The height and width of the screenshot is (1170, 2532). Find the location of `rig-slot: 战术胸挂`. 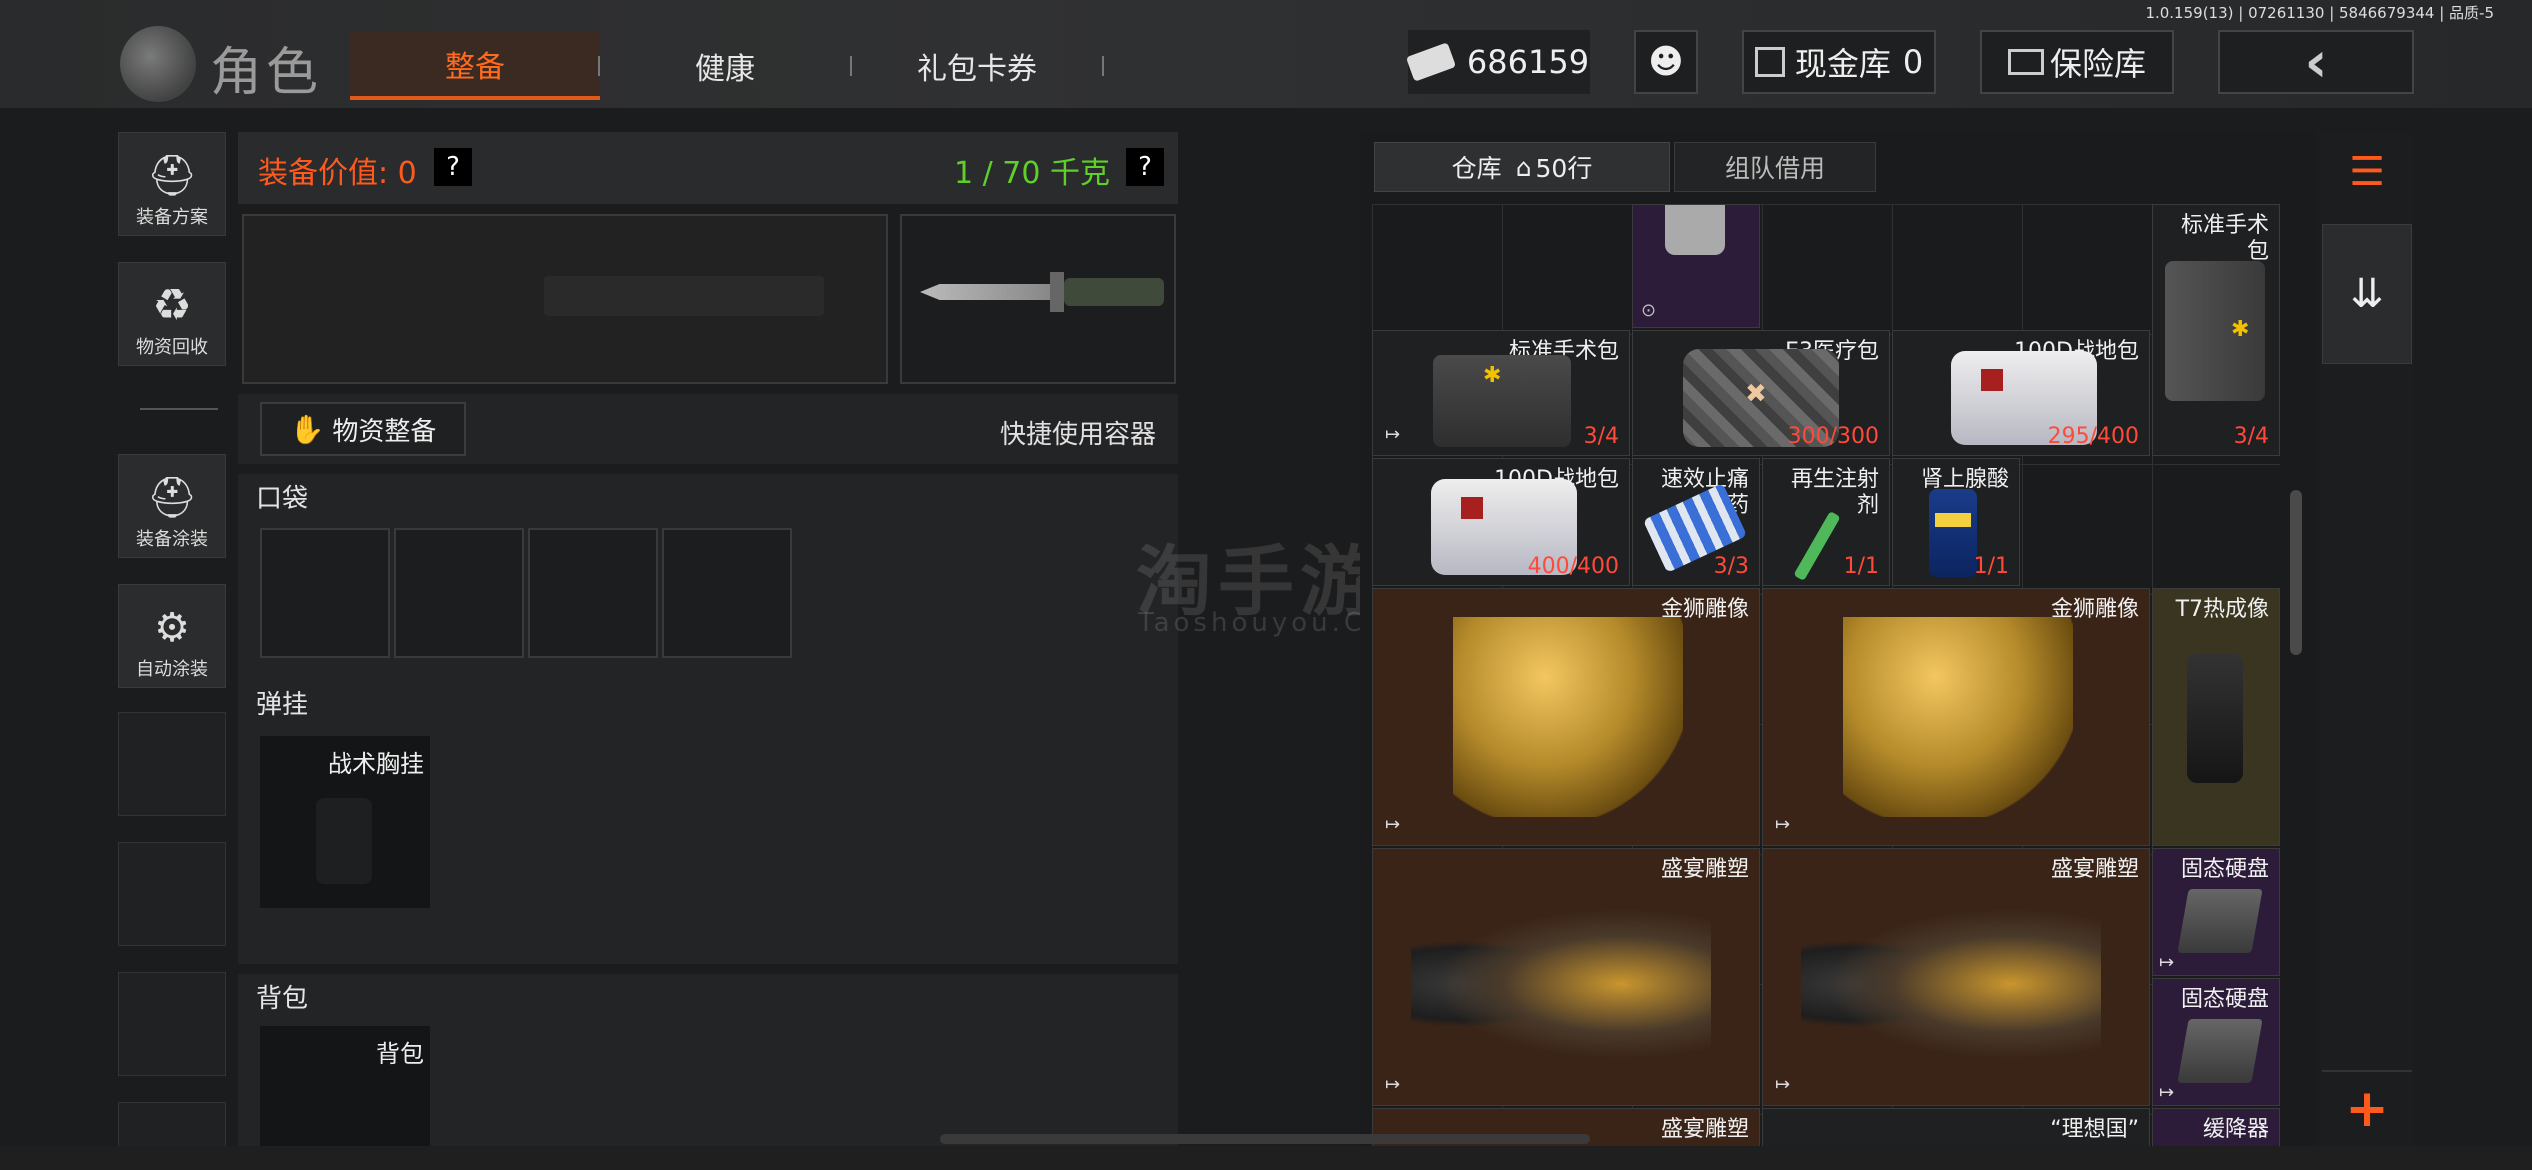

rig-slot: 战术胸挂 is located at coordinates (345, 822).